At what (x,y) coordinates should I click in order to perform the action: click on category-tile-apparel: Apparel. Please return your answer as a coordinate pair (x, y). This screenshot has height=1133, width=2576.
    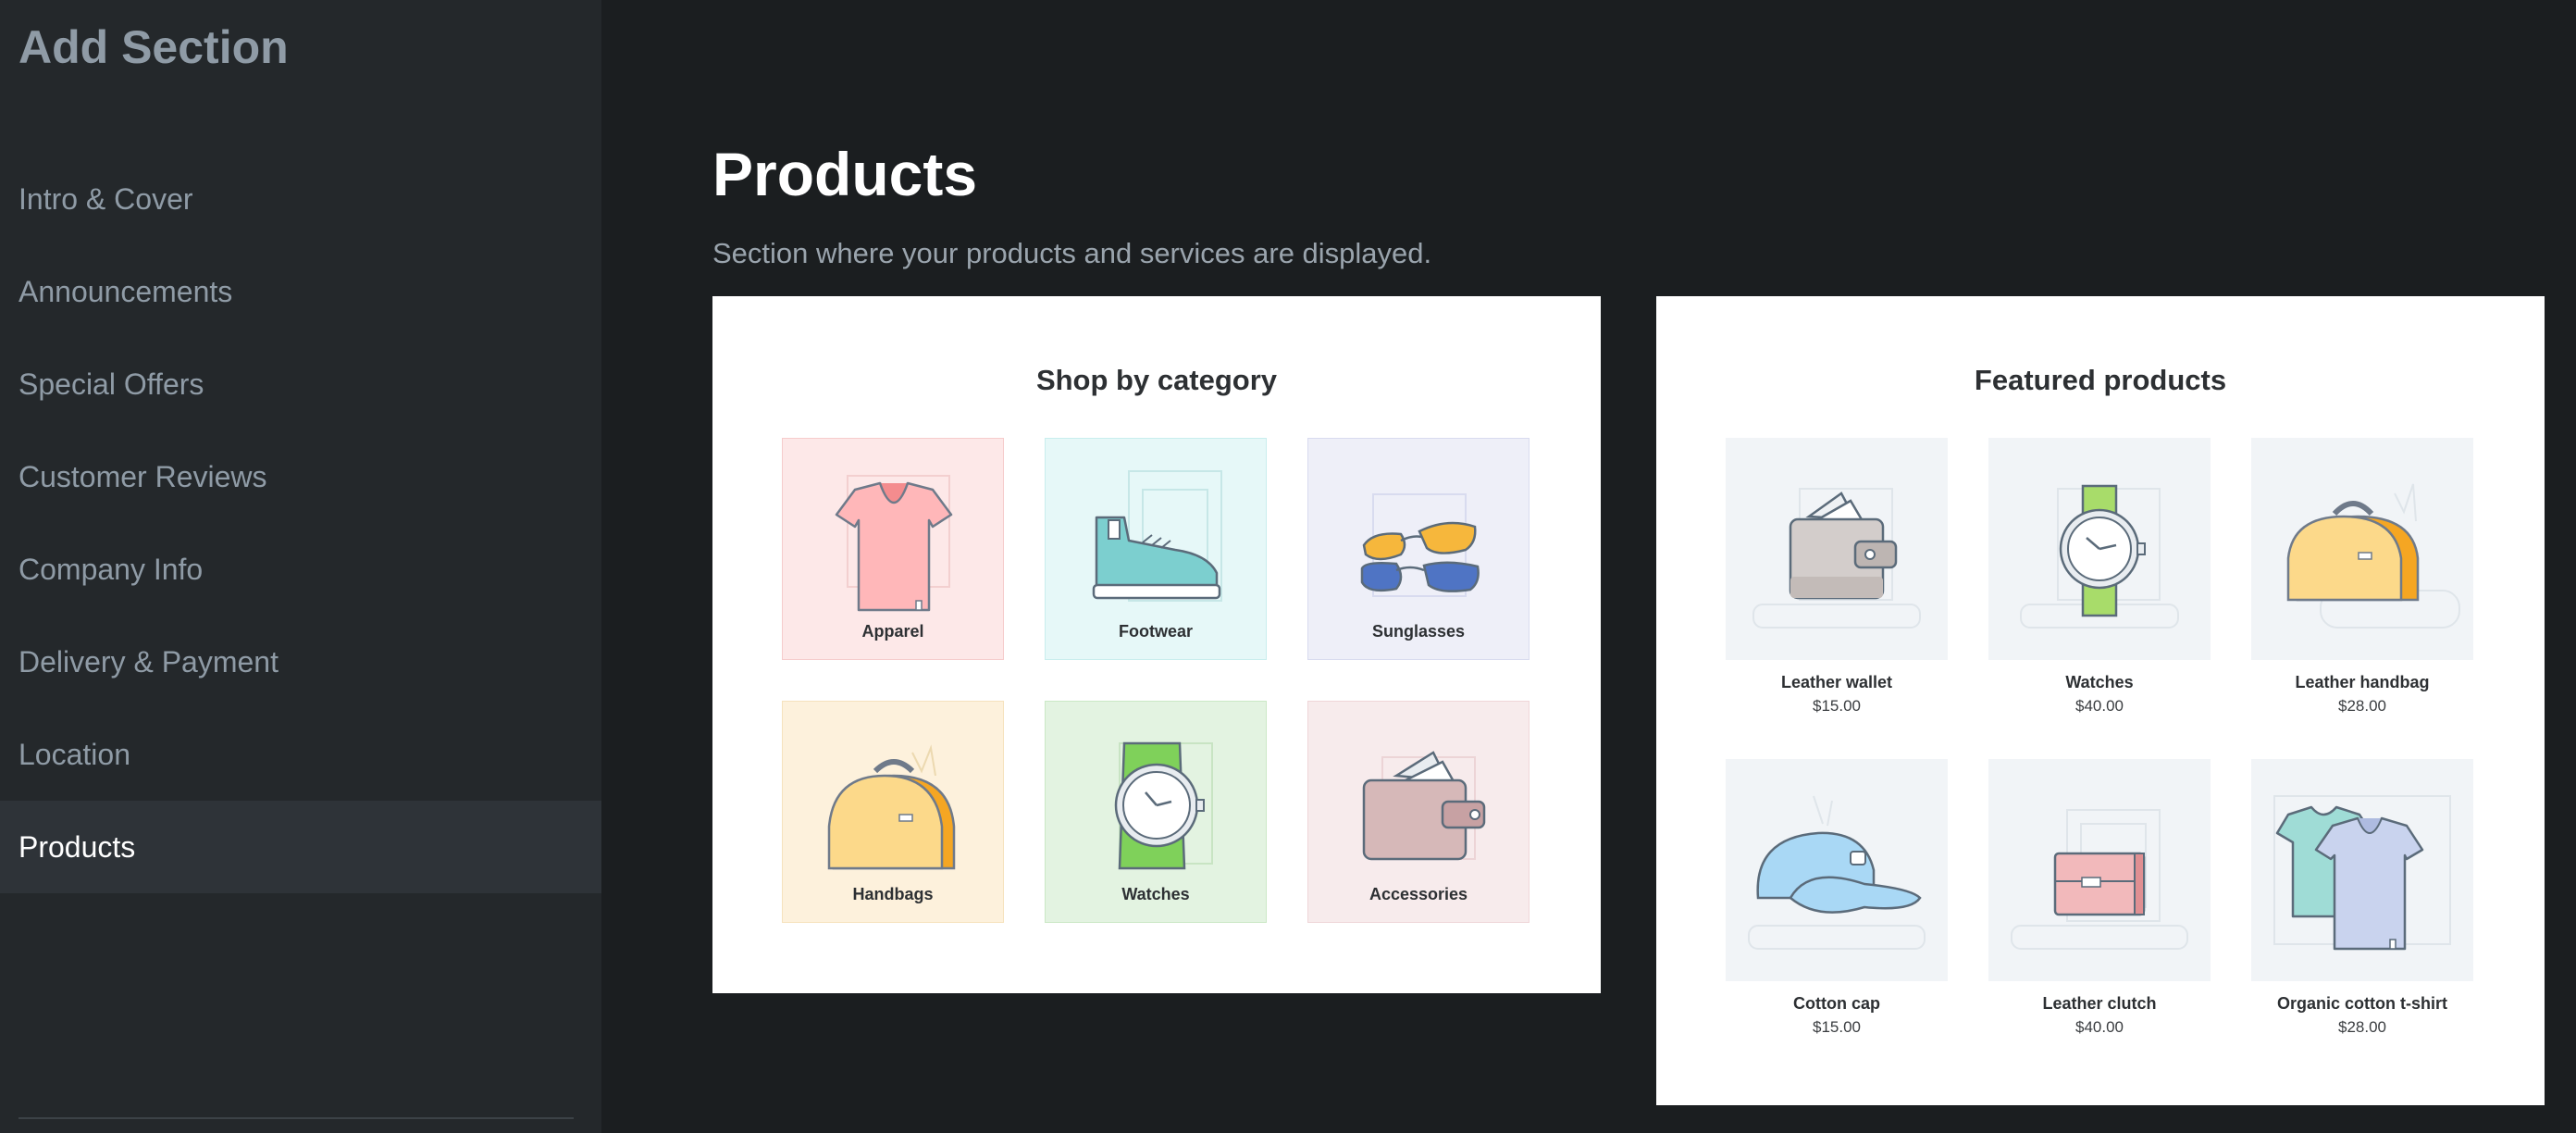
    Looking at the image, I should click on (893, 549).